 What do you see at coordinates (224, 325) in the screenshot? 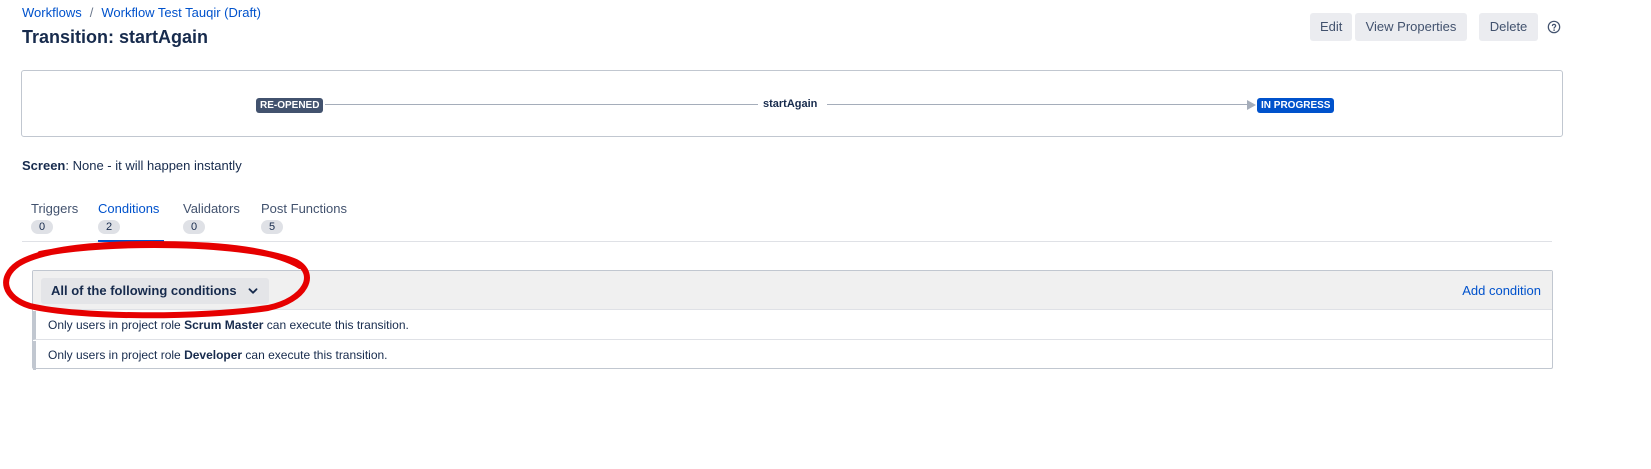
I see `condition-role: Scrum Master` at bounding box center [224, 325].